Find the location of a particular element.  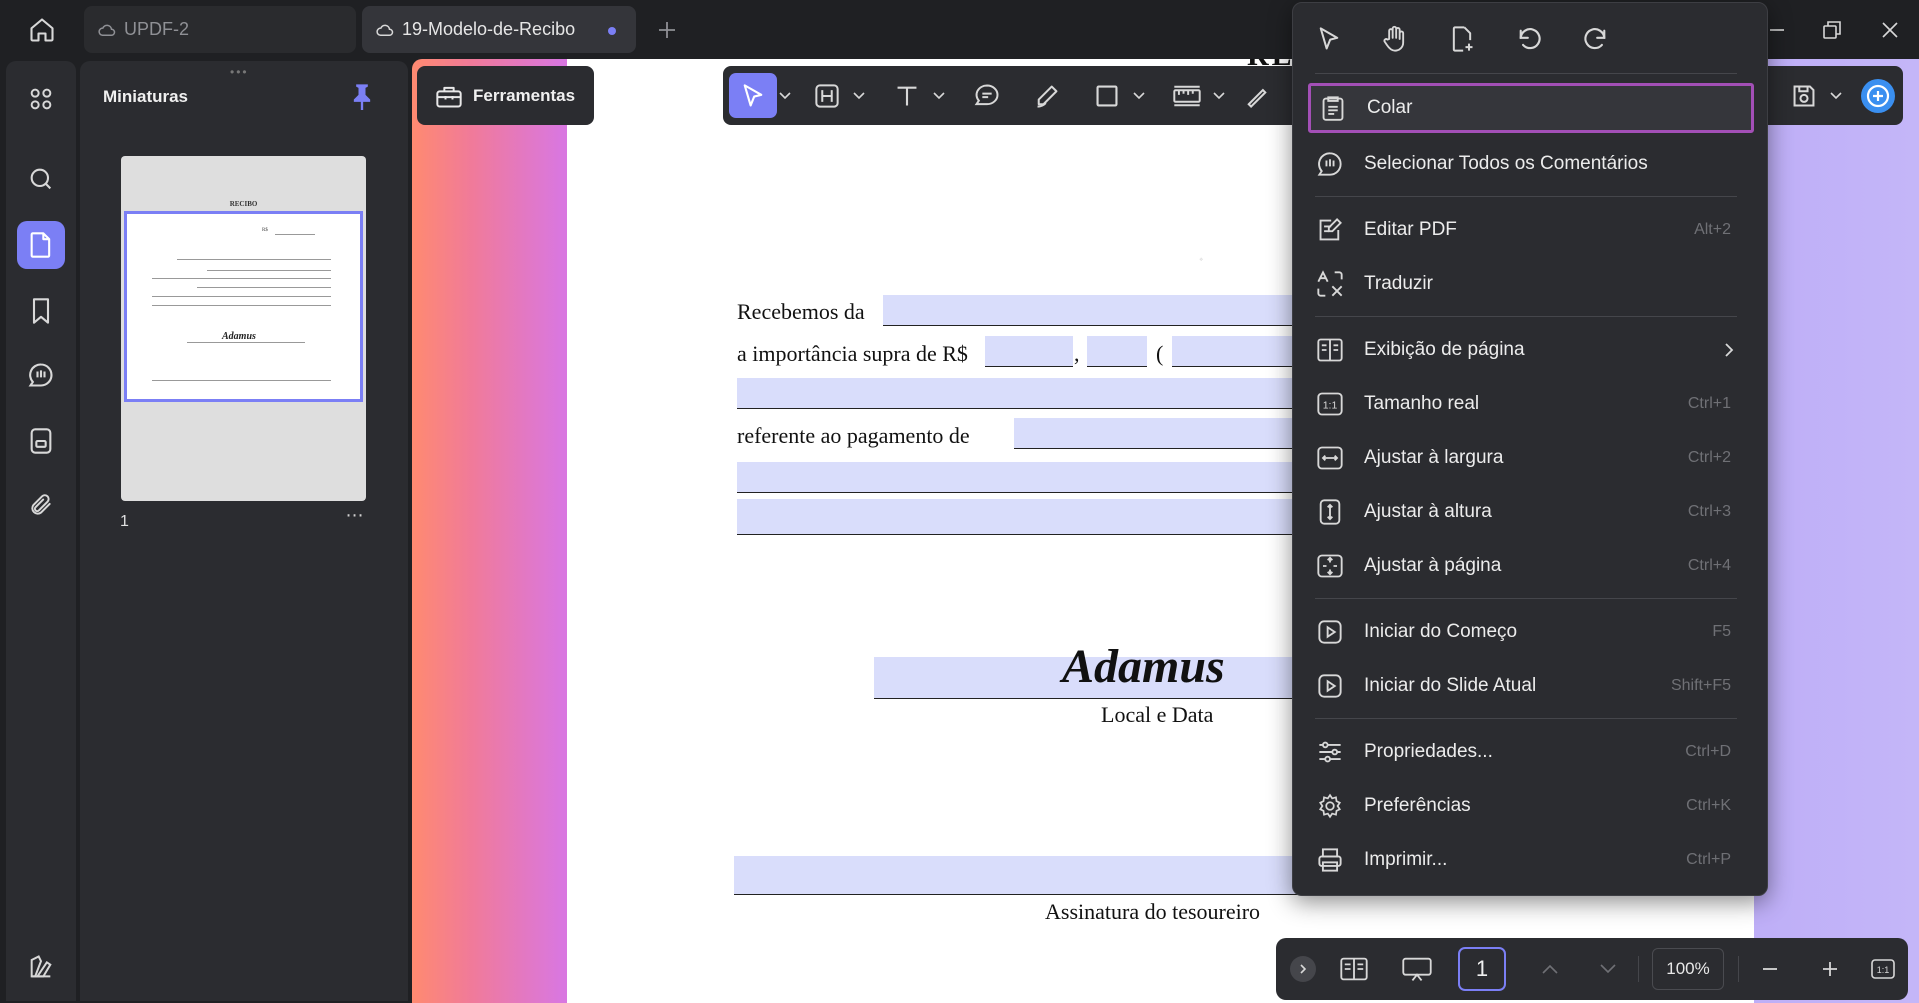

paperclip-icon is located at coordinates (41, 504).